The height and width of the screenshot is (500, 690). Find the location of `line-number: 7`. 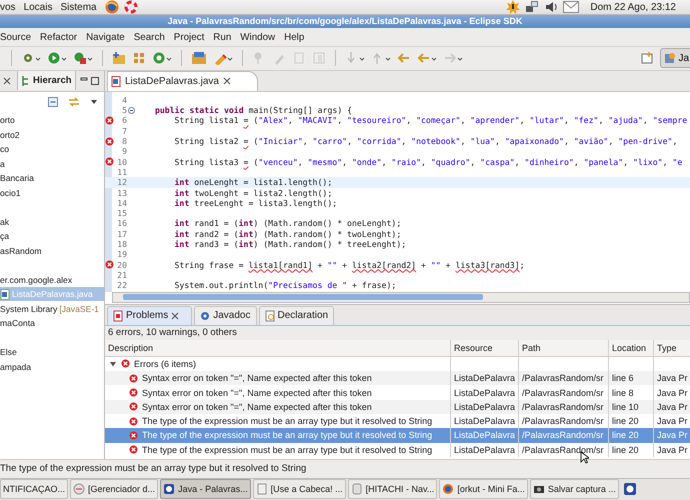

line-number: 7 is located at coordinates (124, 131).